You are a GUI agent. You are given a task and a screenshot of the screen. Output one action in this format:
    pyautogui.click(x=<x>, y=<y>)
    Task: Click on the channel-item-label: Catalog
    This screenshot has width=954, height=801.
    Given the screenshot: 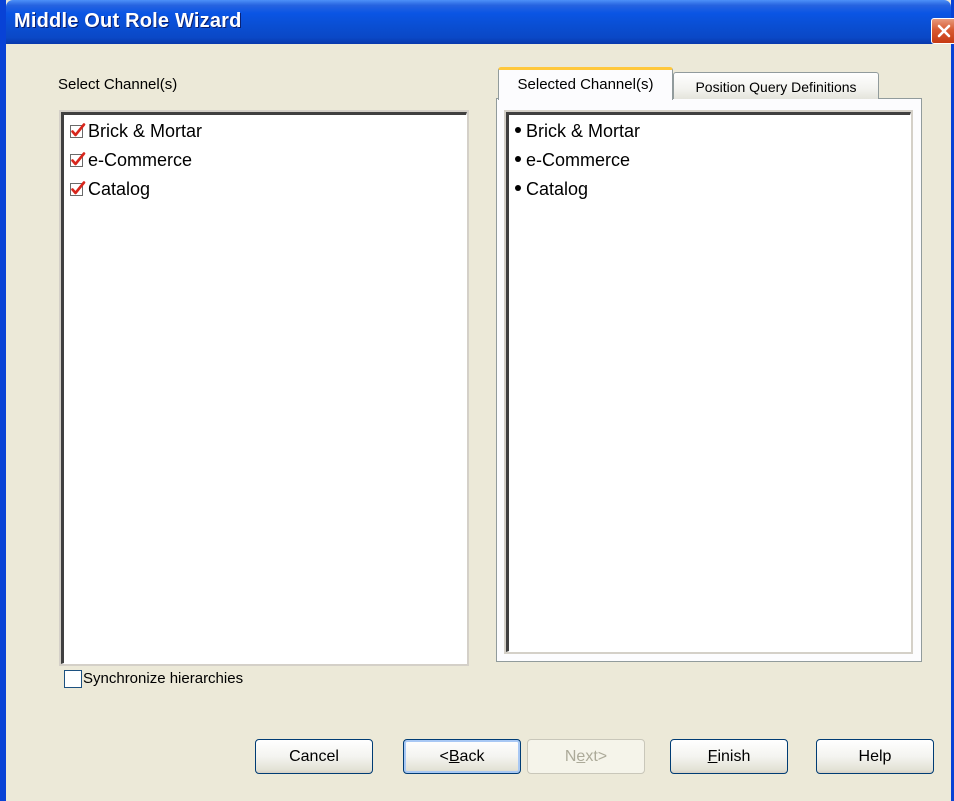 What is the action you would take?
    pyautogui.click(x=119, y=189)
    